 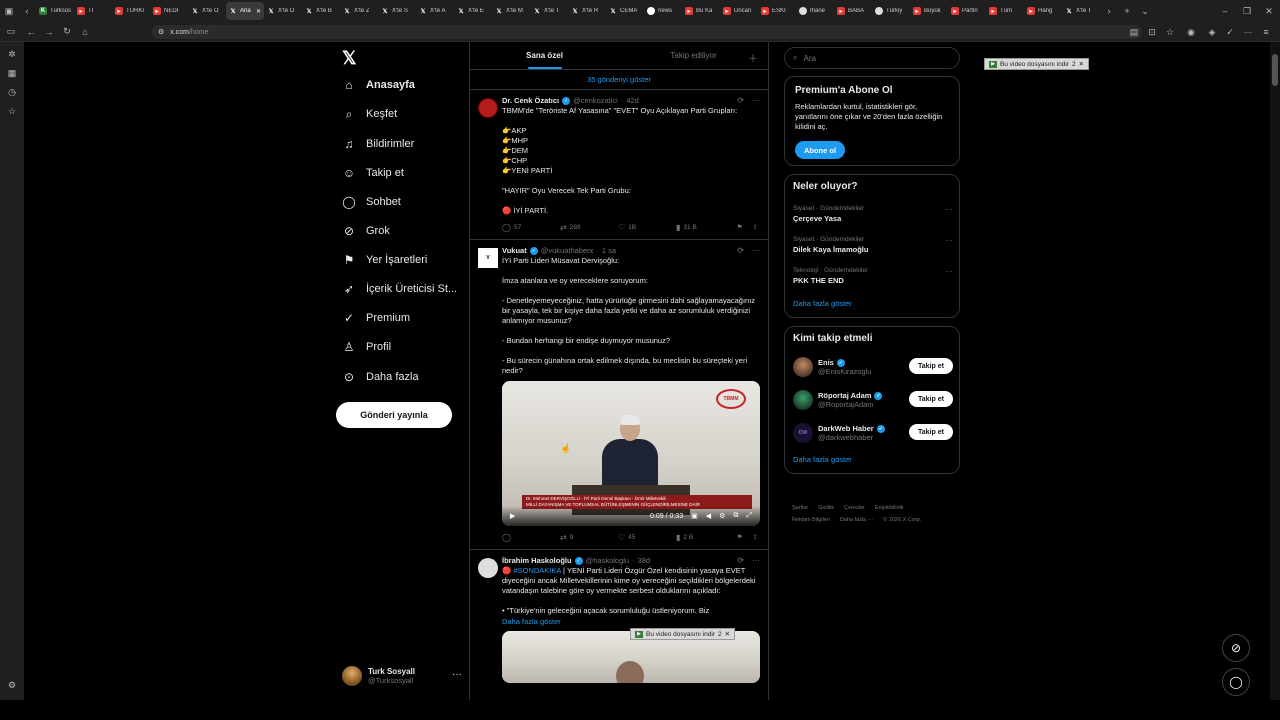 What do you see at coordinates (1134, 32) in the screenshot?
I see `reader-icon: ▤` at bounding box center [1134, 32].